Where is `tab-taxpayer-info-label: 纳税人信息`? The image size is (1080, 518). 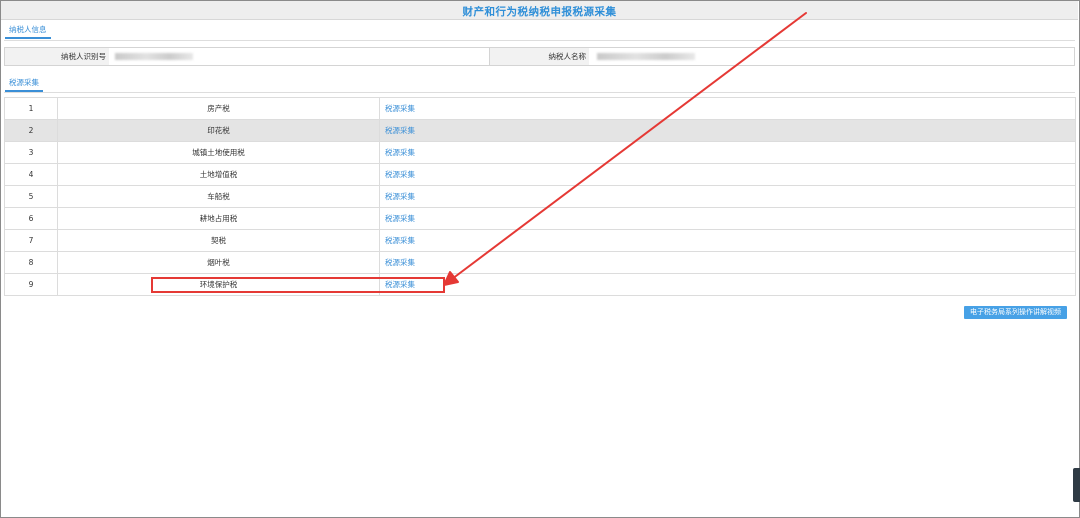 tab-taxpayer-info-label: 纳税人信息 is located at coordinates (28, 29).